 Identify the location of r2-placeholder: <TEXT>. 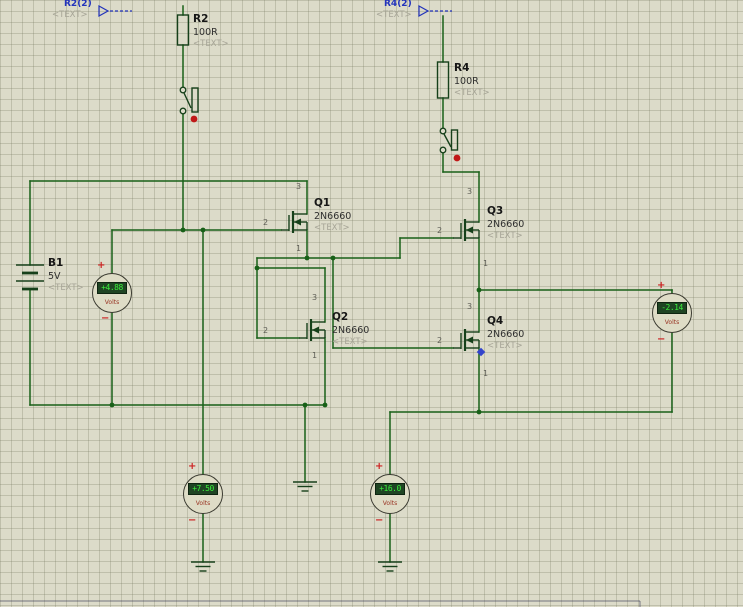
(211, 44).